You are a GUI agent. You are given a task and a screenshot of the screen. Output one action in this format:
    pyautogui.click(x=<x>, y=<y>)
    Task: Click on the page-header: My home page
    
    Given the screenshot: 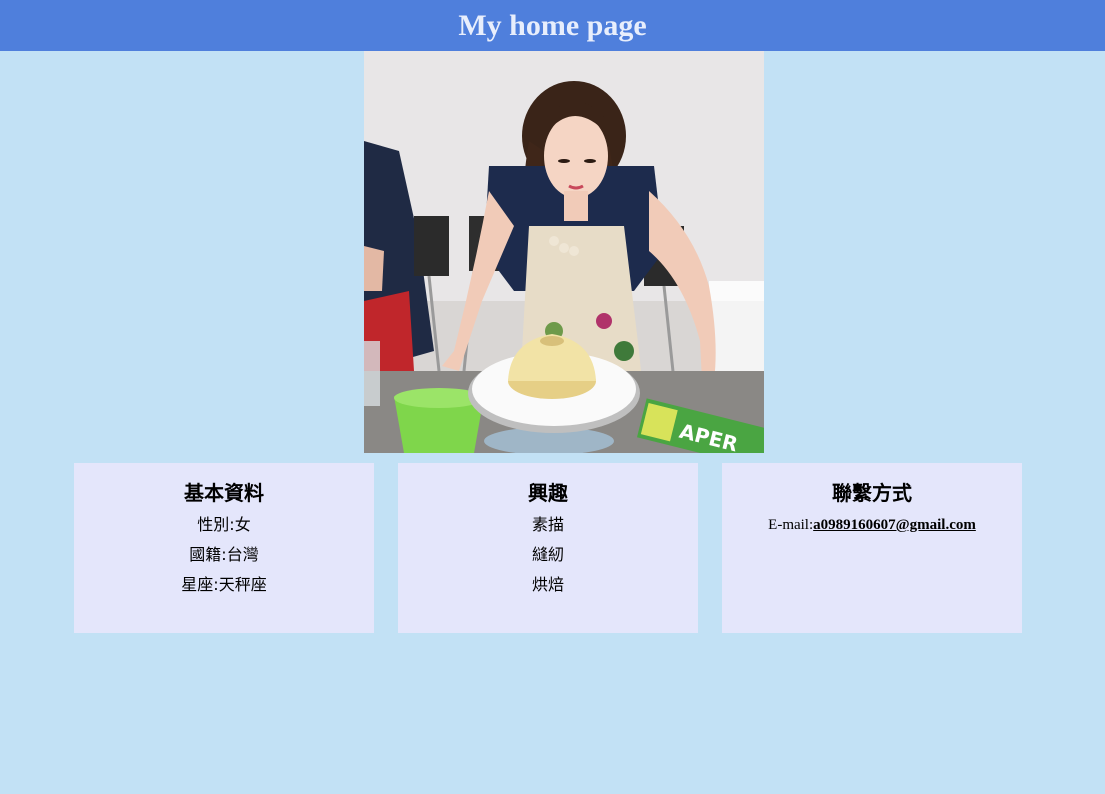 What is the action you would take?
    pyautogui.click(x=552, y=25)
    